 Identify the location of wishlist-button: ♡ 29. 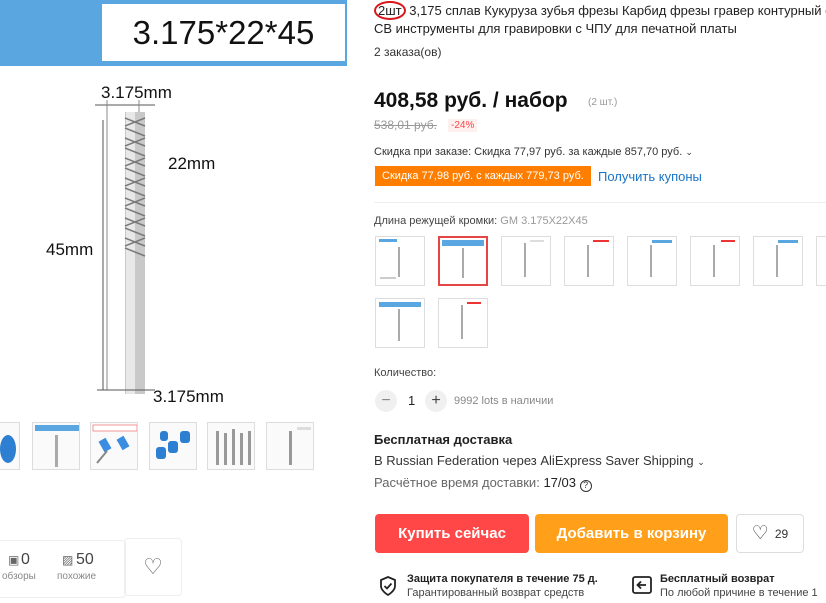
(770, 533).